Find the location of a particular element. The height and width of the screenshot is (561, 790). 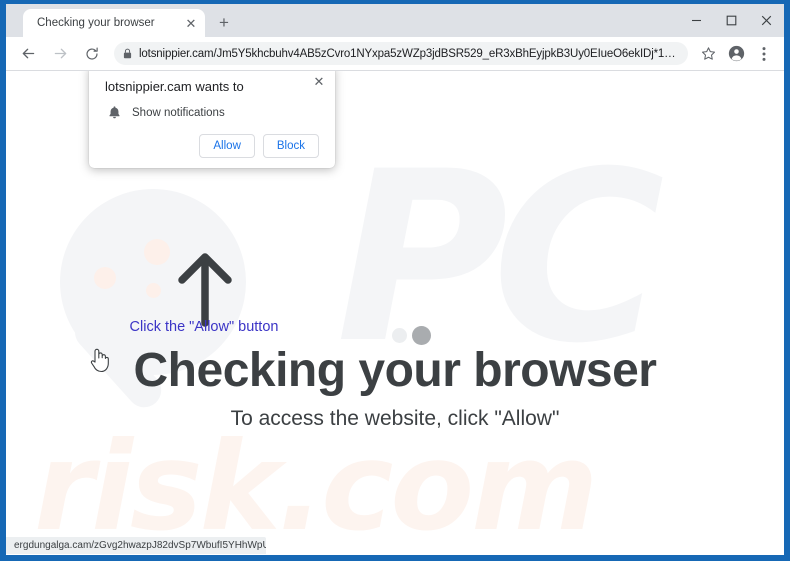

popup-permission-row: Show notifications is located at coordinates (212, 112).